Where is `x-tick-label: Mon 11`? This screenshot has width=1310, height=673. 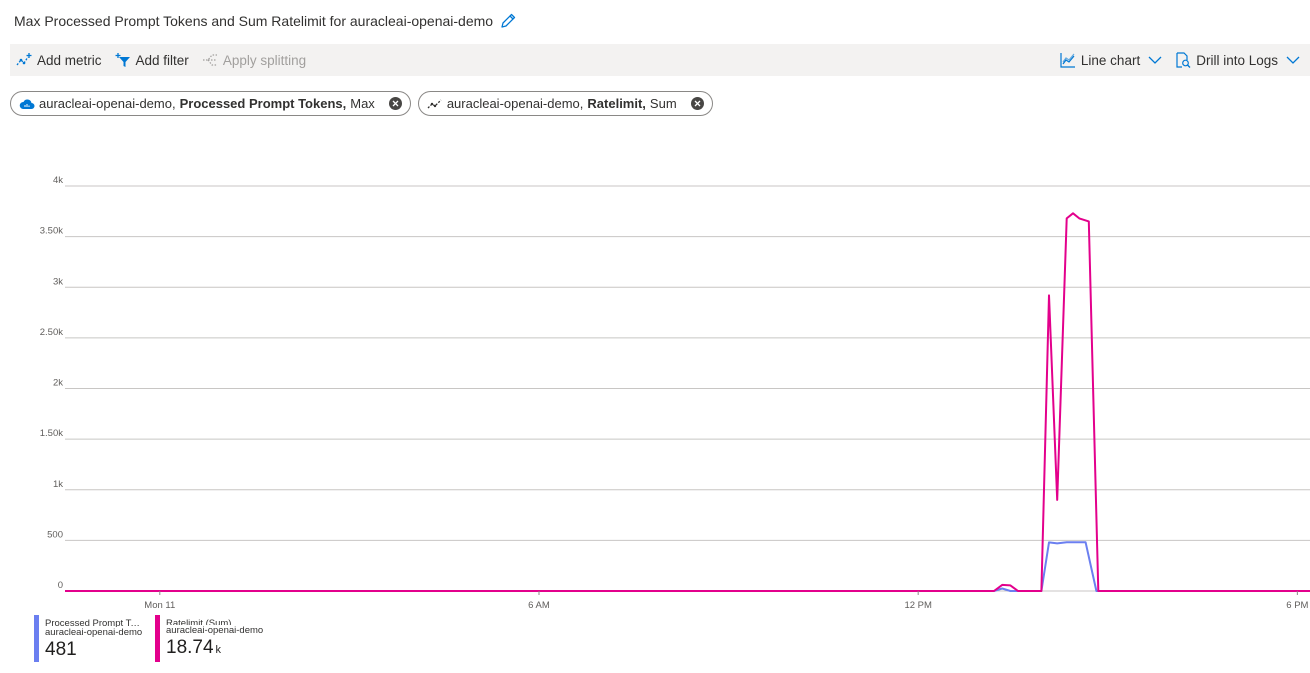 x-tick-label: Mon 11 is located at coordinates (159, 605).